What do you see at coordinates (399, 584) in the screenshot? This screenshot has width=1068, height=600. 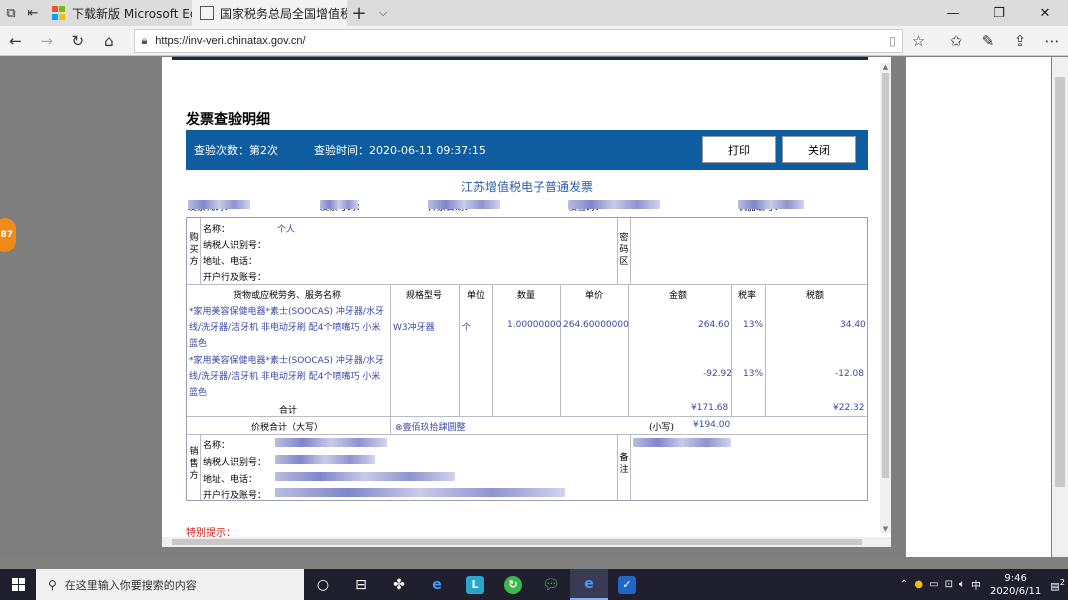 I see `app-pinwheel-icon: ✤` at bounding box center [399, 584].